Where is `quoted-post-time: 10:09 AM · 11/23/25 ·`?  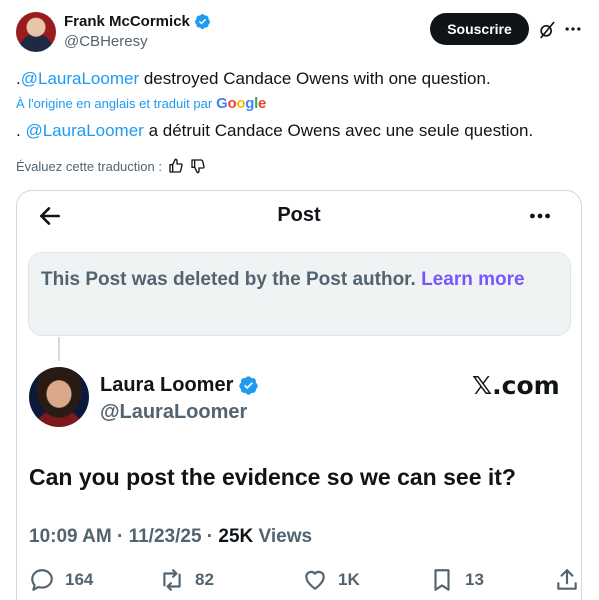
quoted-post-time: 10:09 AM · 11/23/25 · is located at coordinates (124, 536).